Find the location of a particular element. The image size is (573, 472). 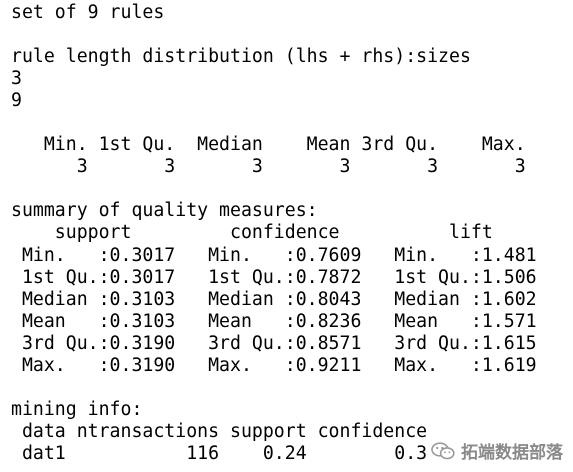

console-line: 3 is located at coordinates (16, 79).